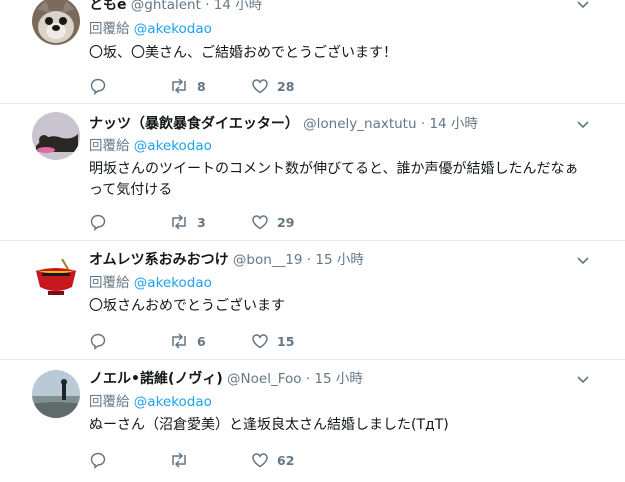  I want to click on action-bar: 8 28, so click(239, 86).